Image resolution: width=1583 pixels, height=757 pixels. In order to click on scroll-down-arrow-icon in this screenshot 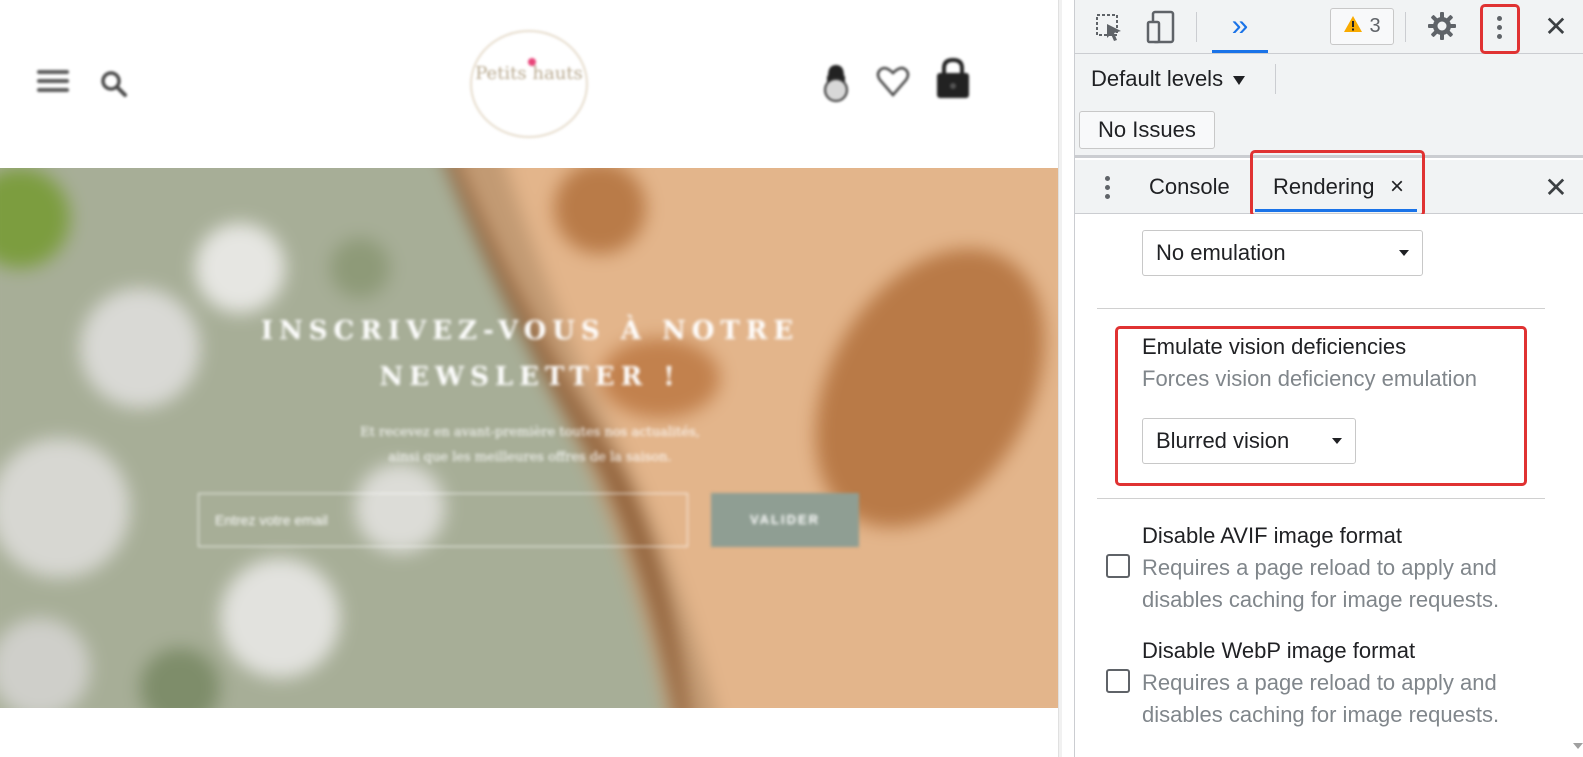, I will do `click(1578, 746)`.